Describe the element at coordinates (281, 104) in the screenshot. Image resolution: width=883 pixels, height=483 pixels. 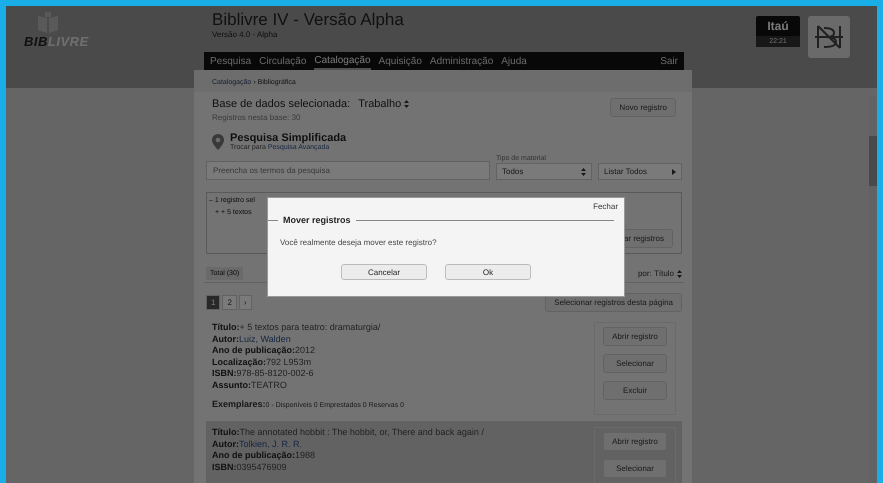
I see `database-label: Base de dados selecionada:` at that location.